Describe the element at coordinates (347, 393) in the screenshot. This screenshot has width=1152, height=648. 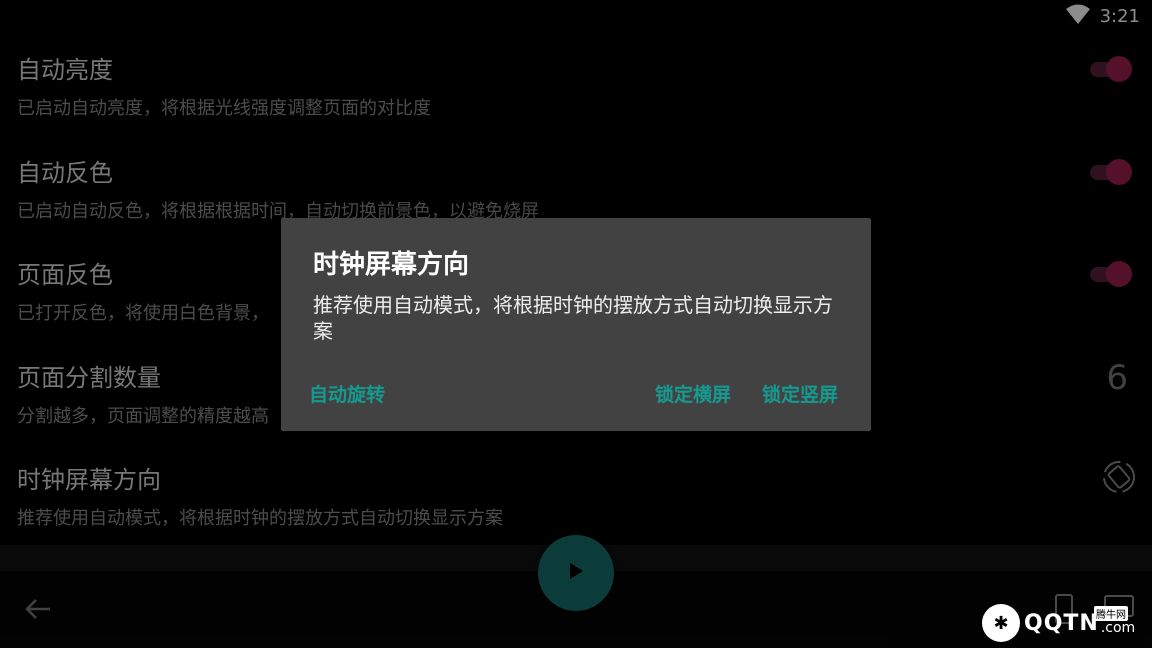
I see `auto-rotate-button: 自动旋转` at that location.